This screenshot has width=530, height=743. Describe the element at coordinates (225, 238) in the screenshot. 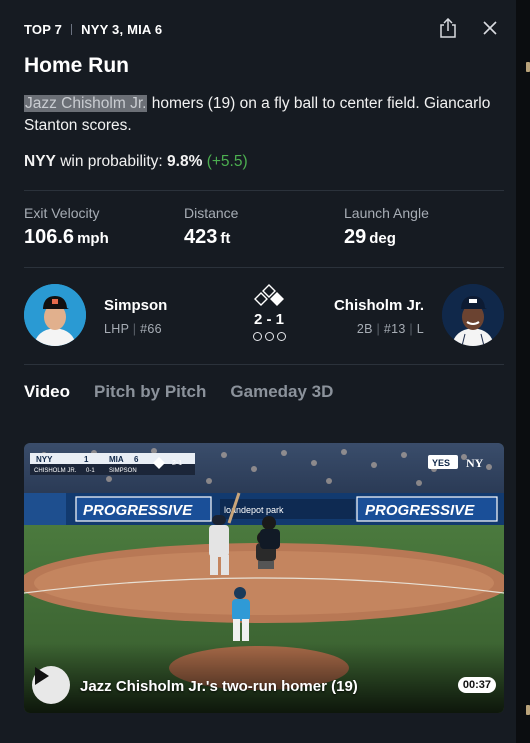

I see `stat-unit: ft` at that location.